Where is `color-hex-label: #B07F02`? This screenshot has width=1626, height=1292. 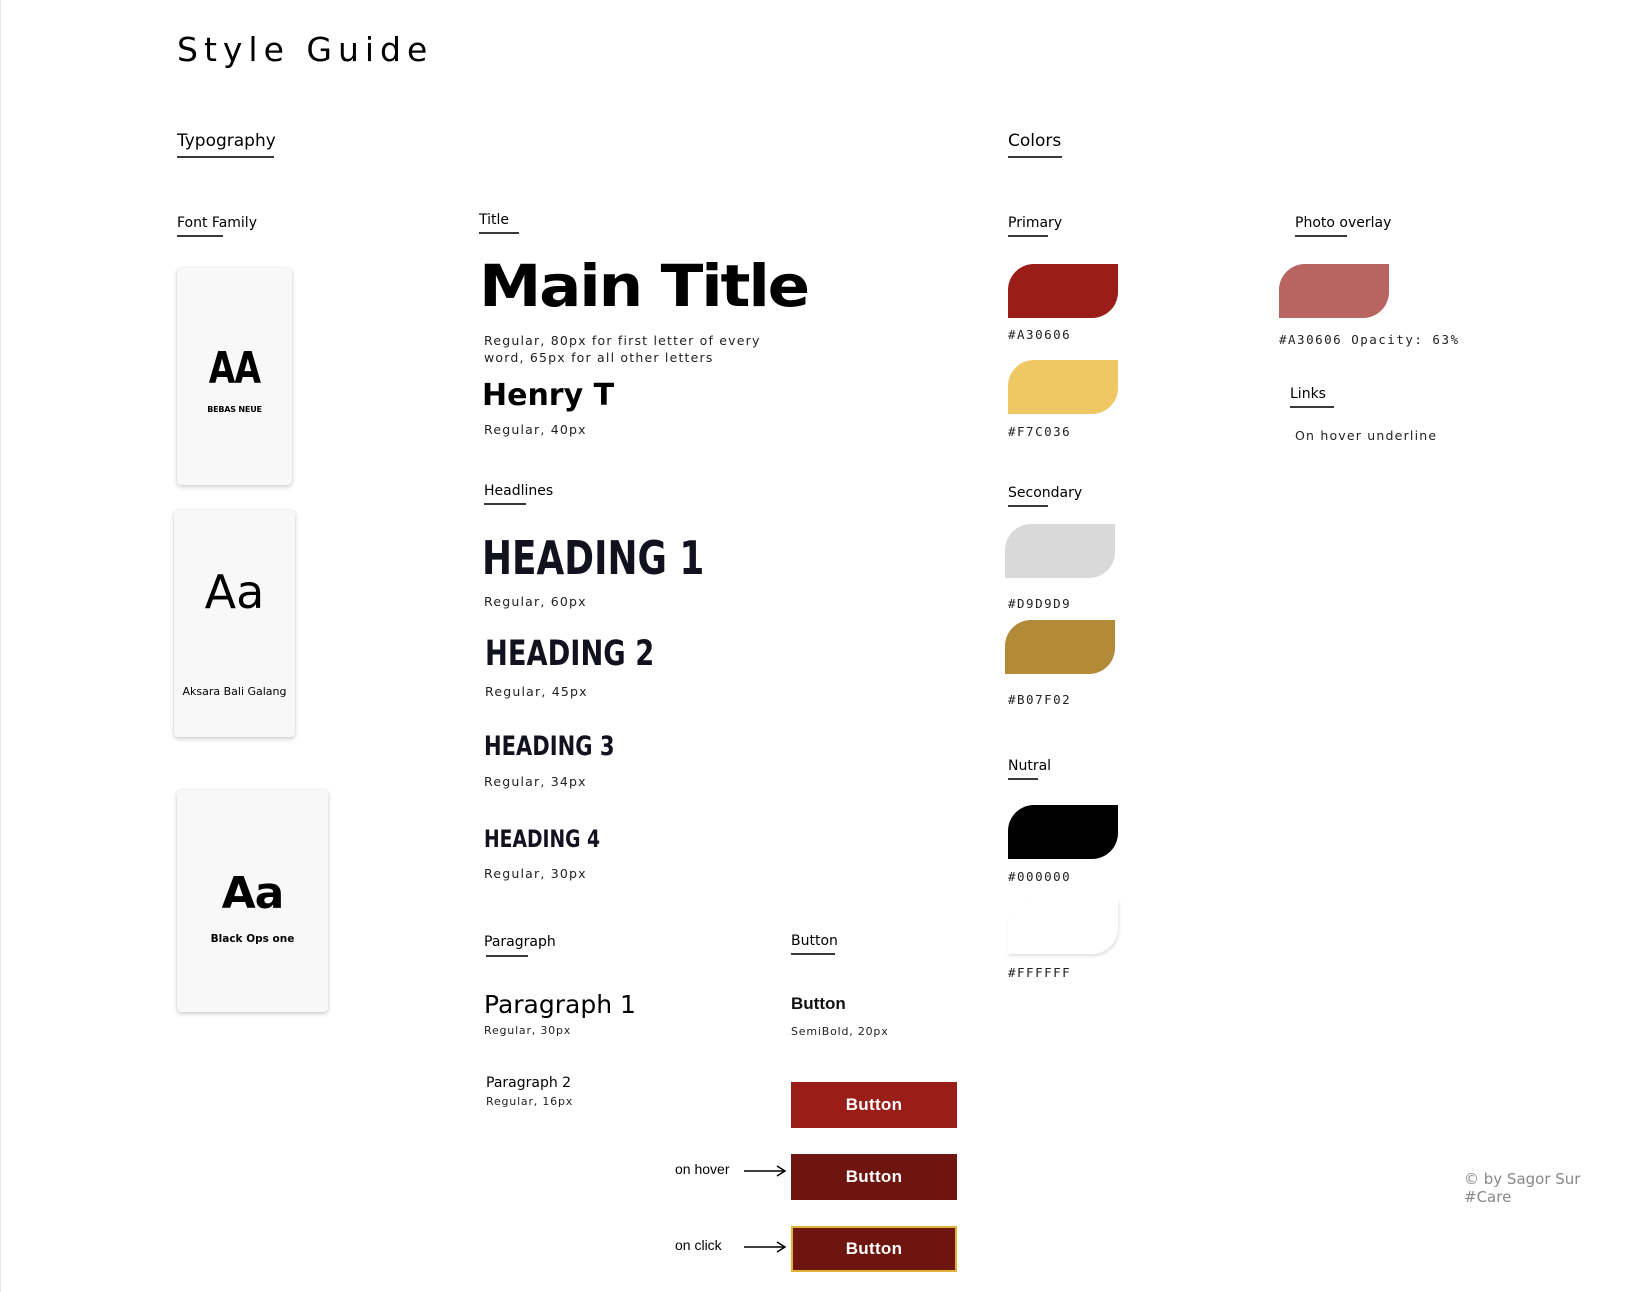
color-hex-label: #B07F02 is located at coordinates (1040, 699).